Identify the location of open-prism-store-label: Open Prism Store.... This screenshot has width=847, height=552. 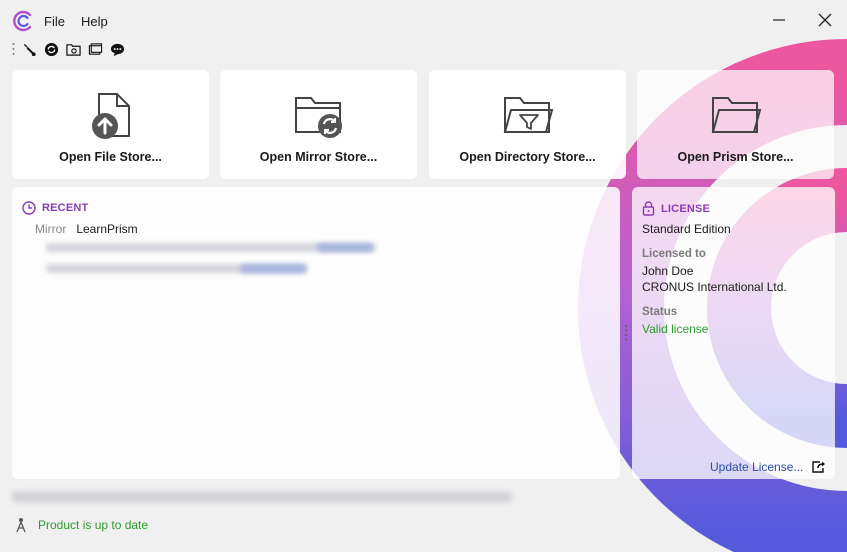
(735, 157).